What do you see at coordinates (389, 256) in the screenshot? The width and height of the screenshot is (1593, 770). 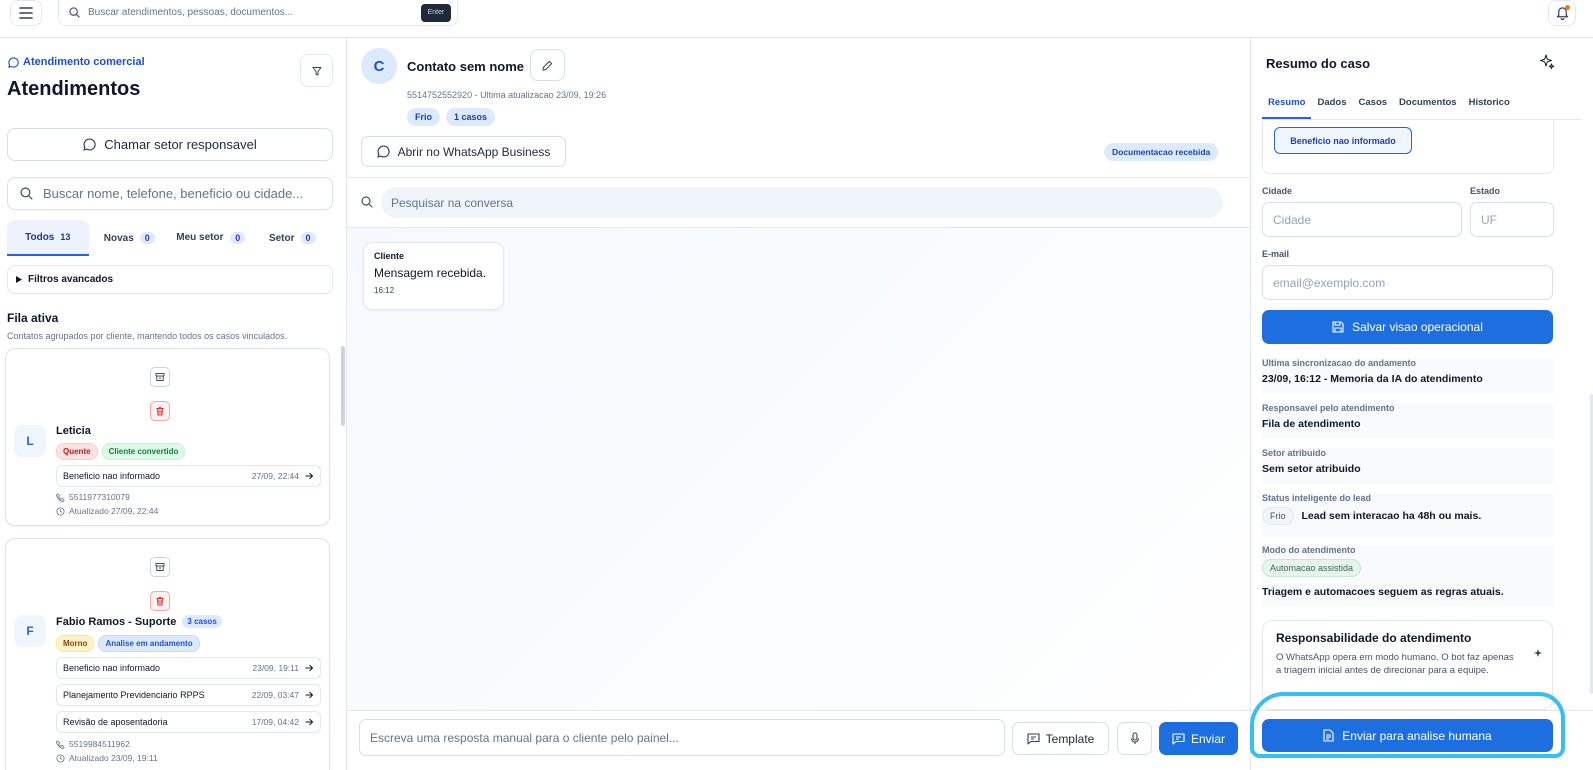 I see `message-sender: Cliente` at bounding box center [389, 256].